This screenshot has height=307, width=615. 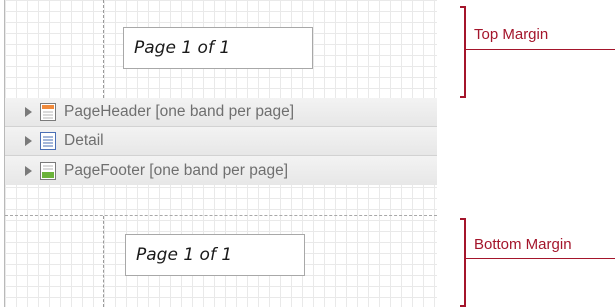 I want to click on bottom-margin-leader-line, so click(x=540, y=258).